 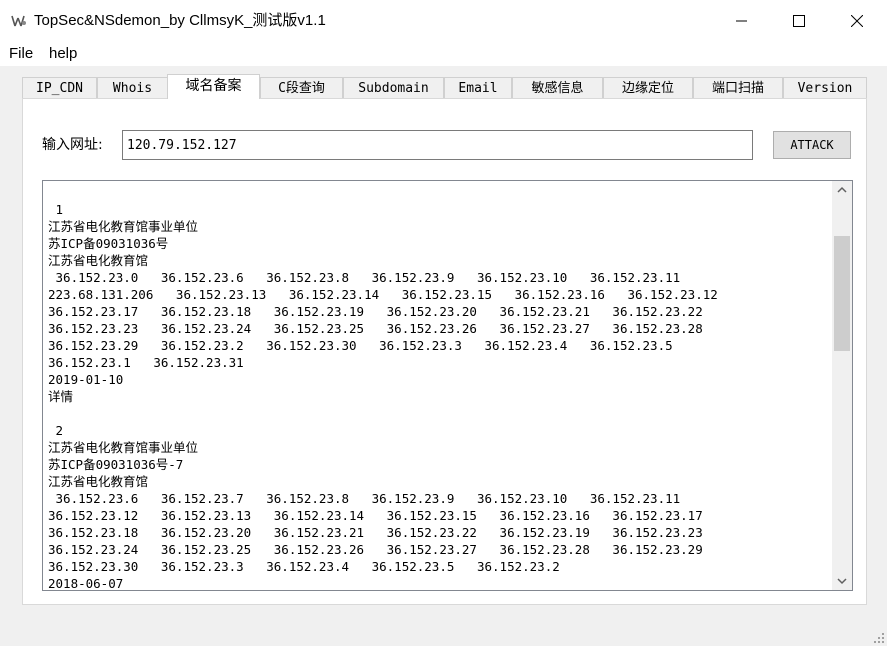 What do you see at coordinates (301, 87) in the screenshot?
I see `tab-c-segment: C段查询` at bounding box center [301, 87].